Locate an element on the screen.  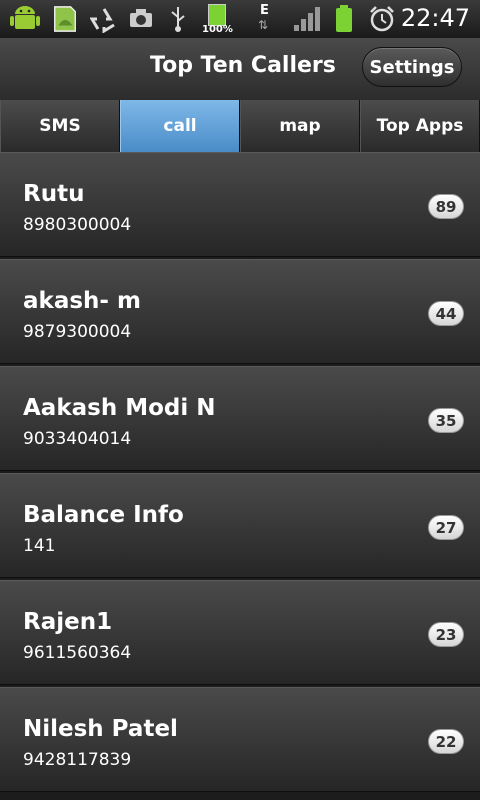
list-item: Aakash Modi N 9033404014 35 is located at coordinates (240, 418).